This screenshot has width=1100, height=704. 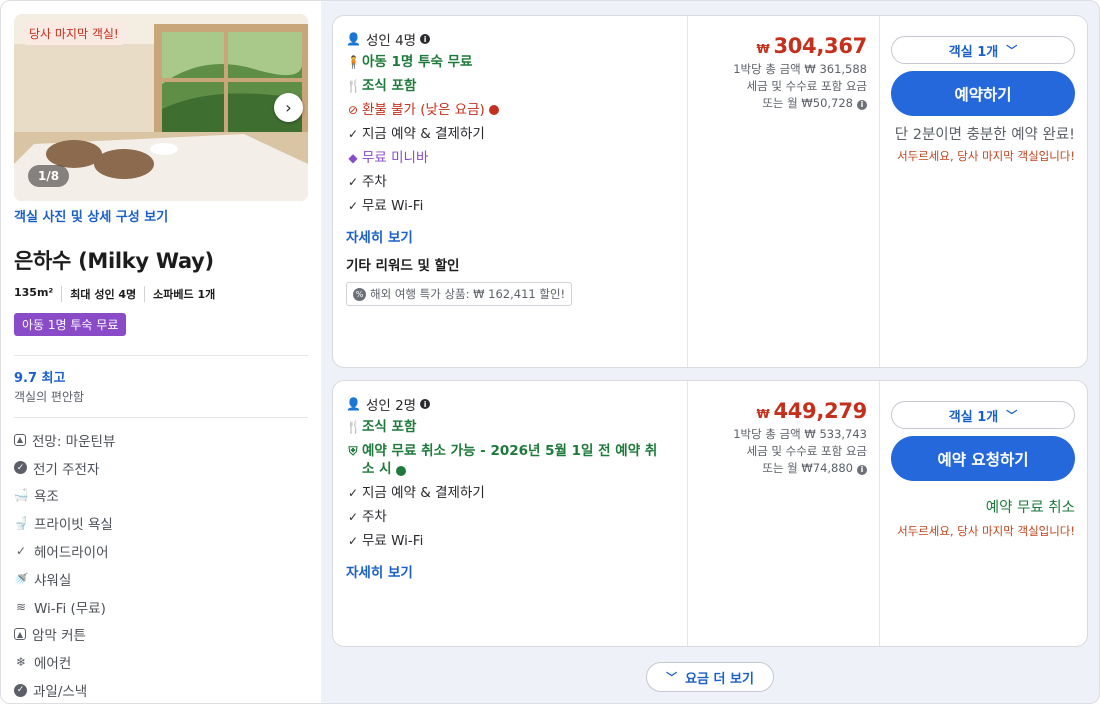 I want to click on amenity-item: 🛁 욕조, so click(x=36, y=497).